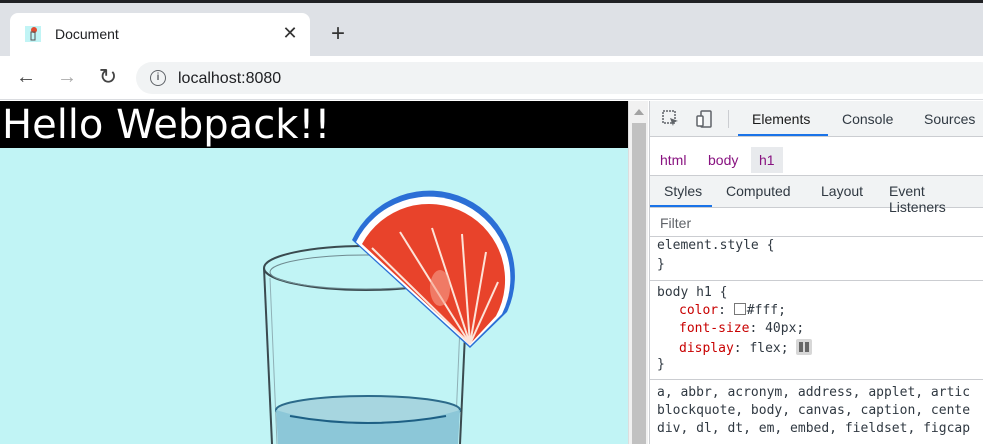 This screenshot has width=983, height=444. Describe the element at coordinates (160, 34) in the screenshot. I see `tab-document: Document ✕` at that location.